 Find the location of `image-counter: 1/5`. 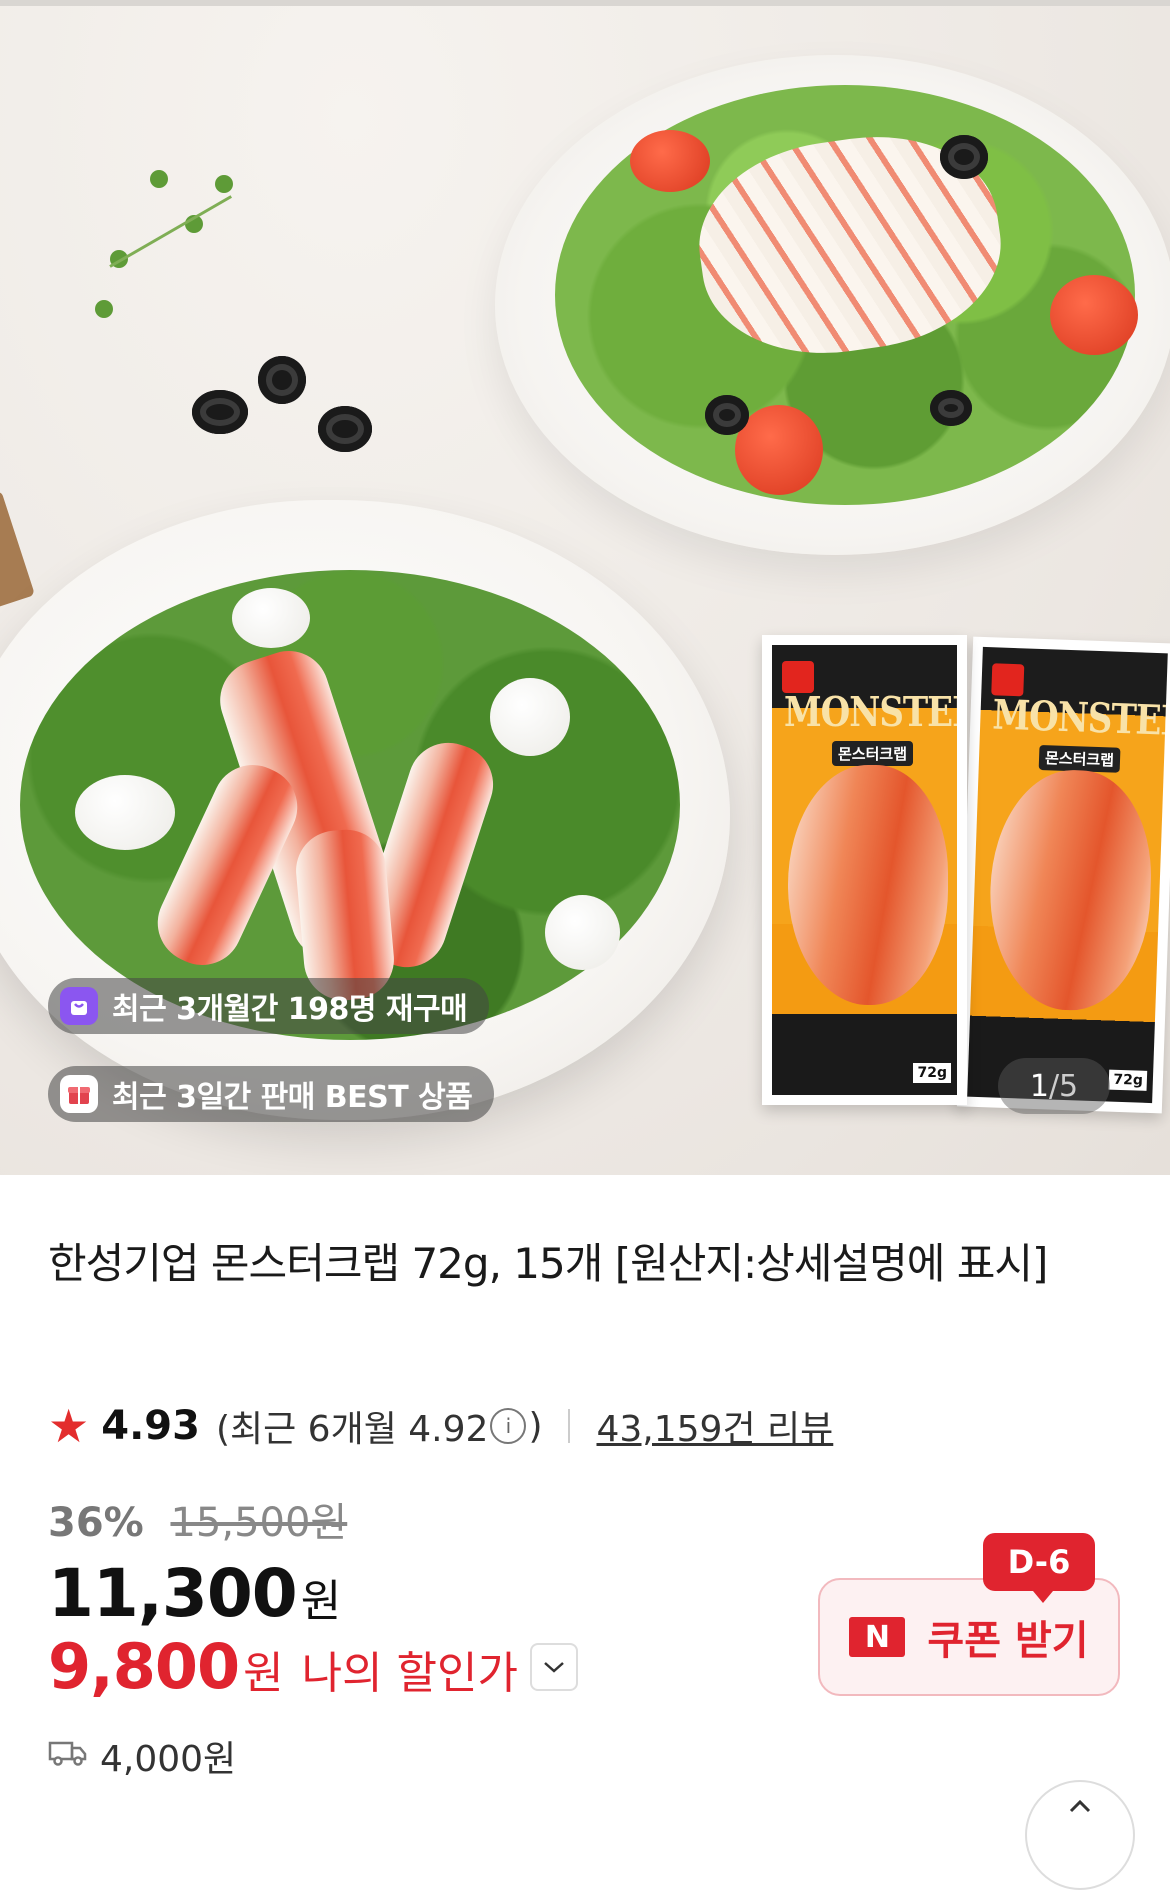

image-counter: 1/5 is located at coordinates (1054, 1086).